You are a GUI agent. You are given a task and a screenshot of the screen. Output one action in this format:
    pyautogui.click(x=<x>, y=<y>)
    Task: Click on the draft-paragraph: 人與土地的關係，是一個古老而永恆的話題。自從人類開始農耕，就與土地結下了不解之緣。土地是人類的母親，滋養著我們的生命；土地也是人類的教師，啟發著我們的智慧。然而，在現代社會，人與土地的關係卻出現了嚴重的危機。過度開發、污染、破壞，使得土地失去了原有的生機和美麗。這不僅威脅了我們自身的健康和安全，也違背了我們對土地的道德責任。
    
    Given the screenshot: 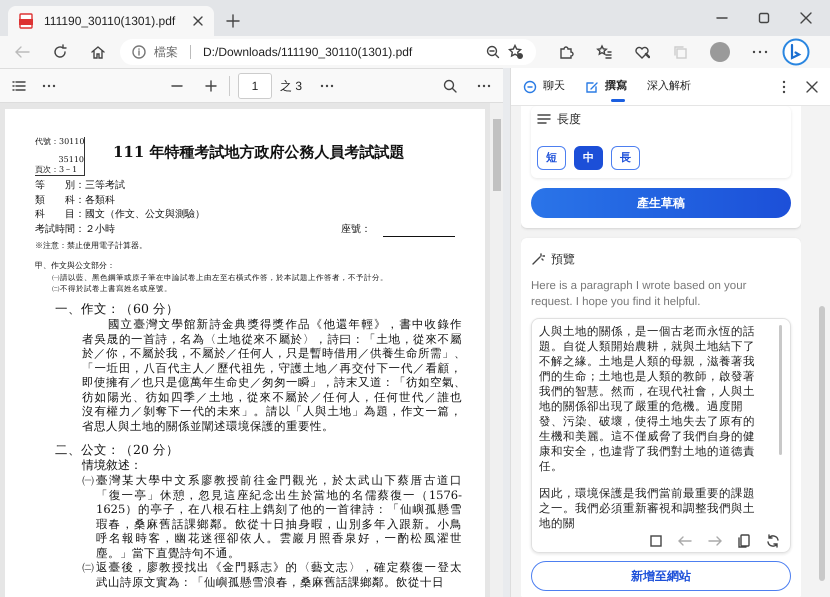 What is the action you would take?
    pyautogui.click(x=647, y=400)
    